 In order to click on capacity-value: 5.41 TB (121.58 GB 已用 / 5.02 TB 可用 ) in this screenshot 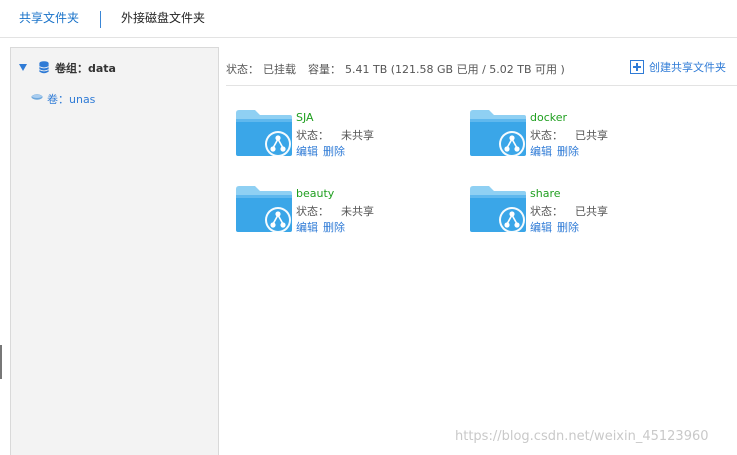, I will do `click(455, 69)`.